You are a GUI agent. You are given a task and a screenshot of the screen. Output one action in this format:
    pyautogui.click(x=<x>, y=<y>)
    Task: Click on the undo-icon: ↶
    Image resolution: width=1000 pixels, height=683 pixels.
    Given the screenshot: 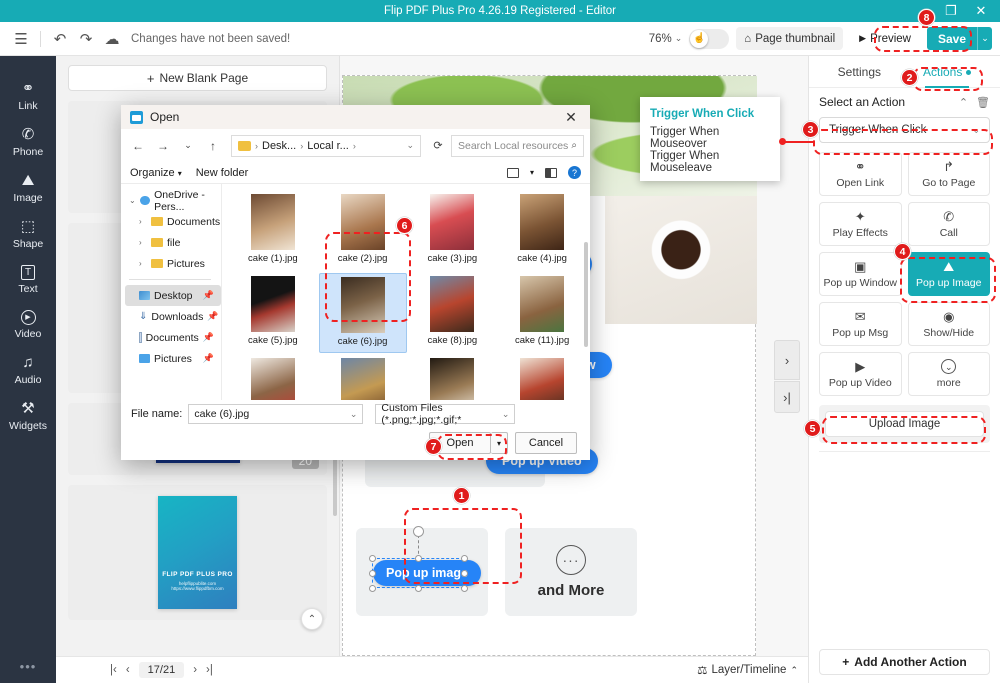 What is the action you would take?
    pyautogui.click(x=60, y=39)
    